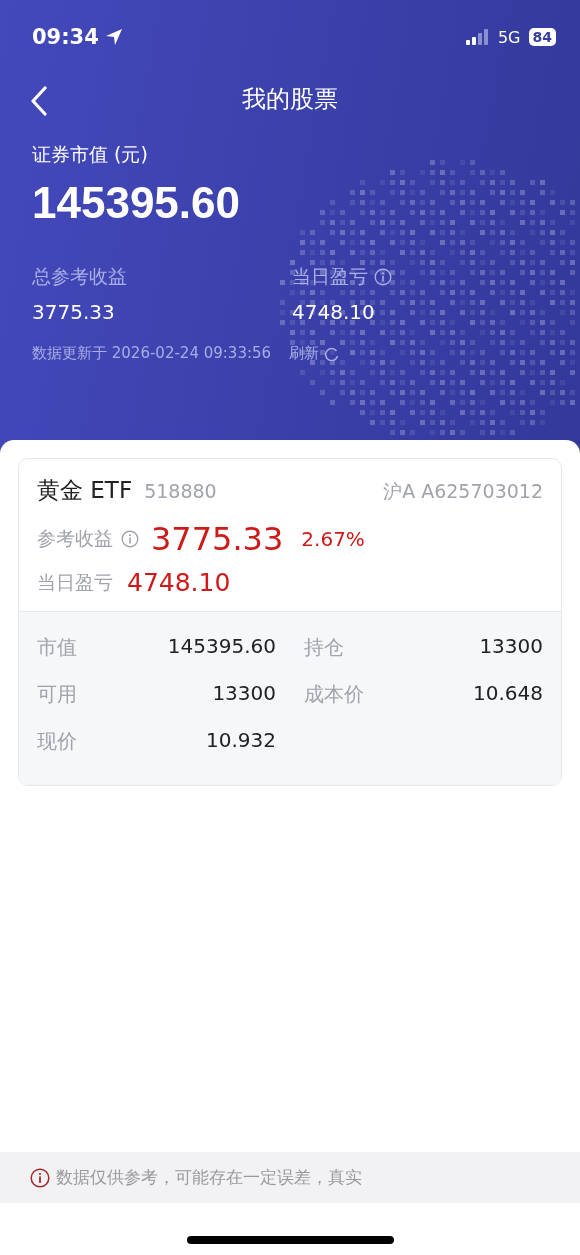 Image resolution: width=580 pixels, height=1255 pixels. Describe the element at coordinates (332, 353) in the screenshot. I see `refresh-icon` at that location.